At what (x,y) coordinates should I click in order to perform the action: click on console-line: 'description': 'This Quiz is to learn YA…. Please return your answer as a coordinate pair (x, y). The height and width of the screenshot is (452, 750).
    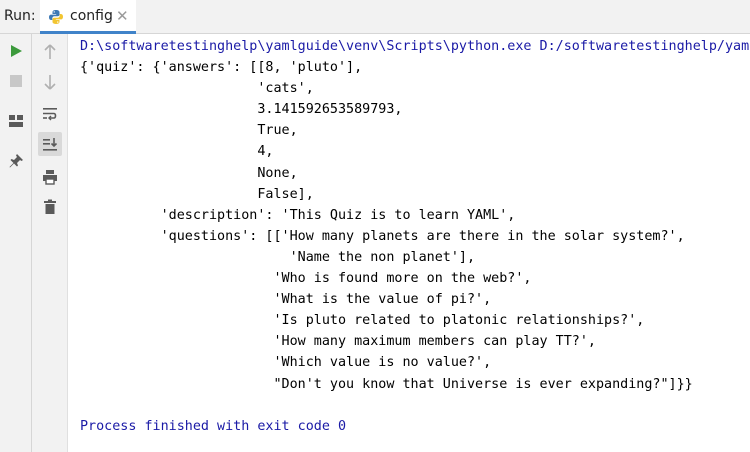
    Looking at the image, I should click on (298, 215).